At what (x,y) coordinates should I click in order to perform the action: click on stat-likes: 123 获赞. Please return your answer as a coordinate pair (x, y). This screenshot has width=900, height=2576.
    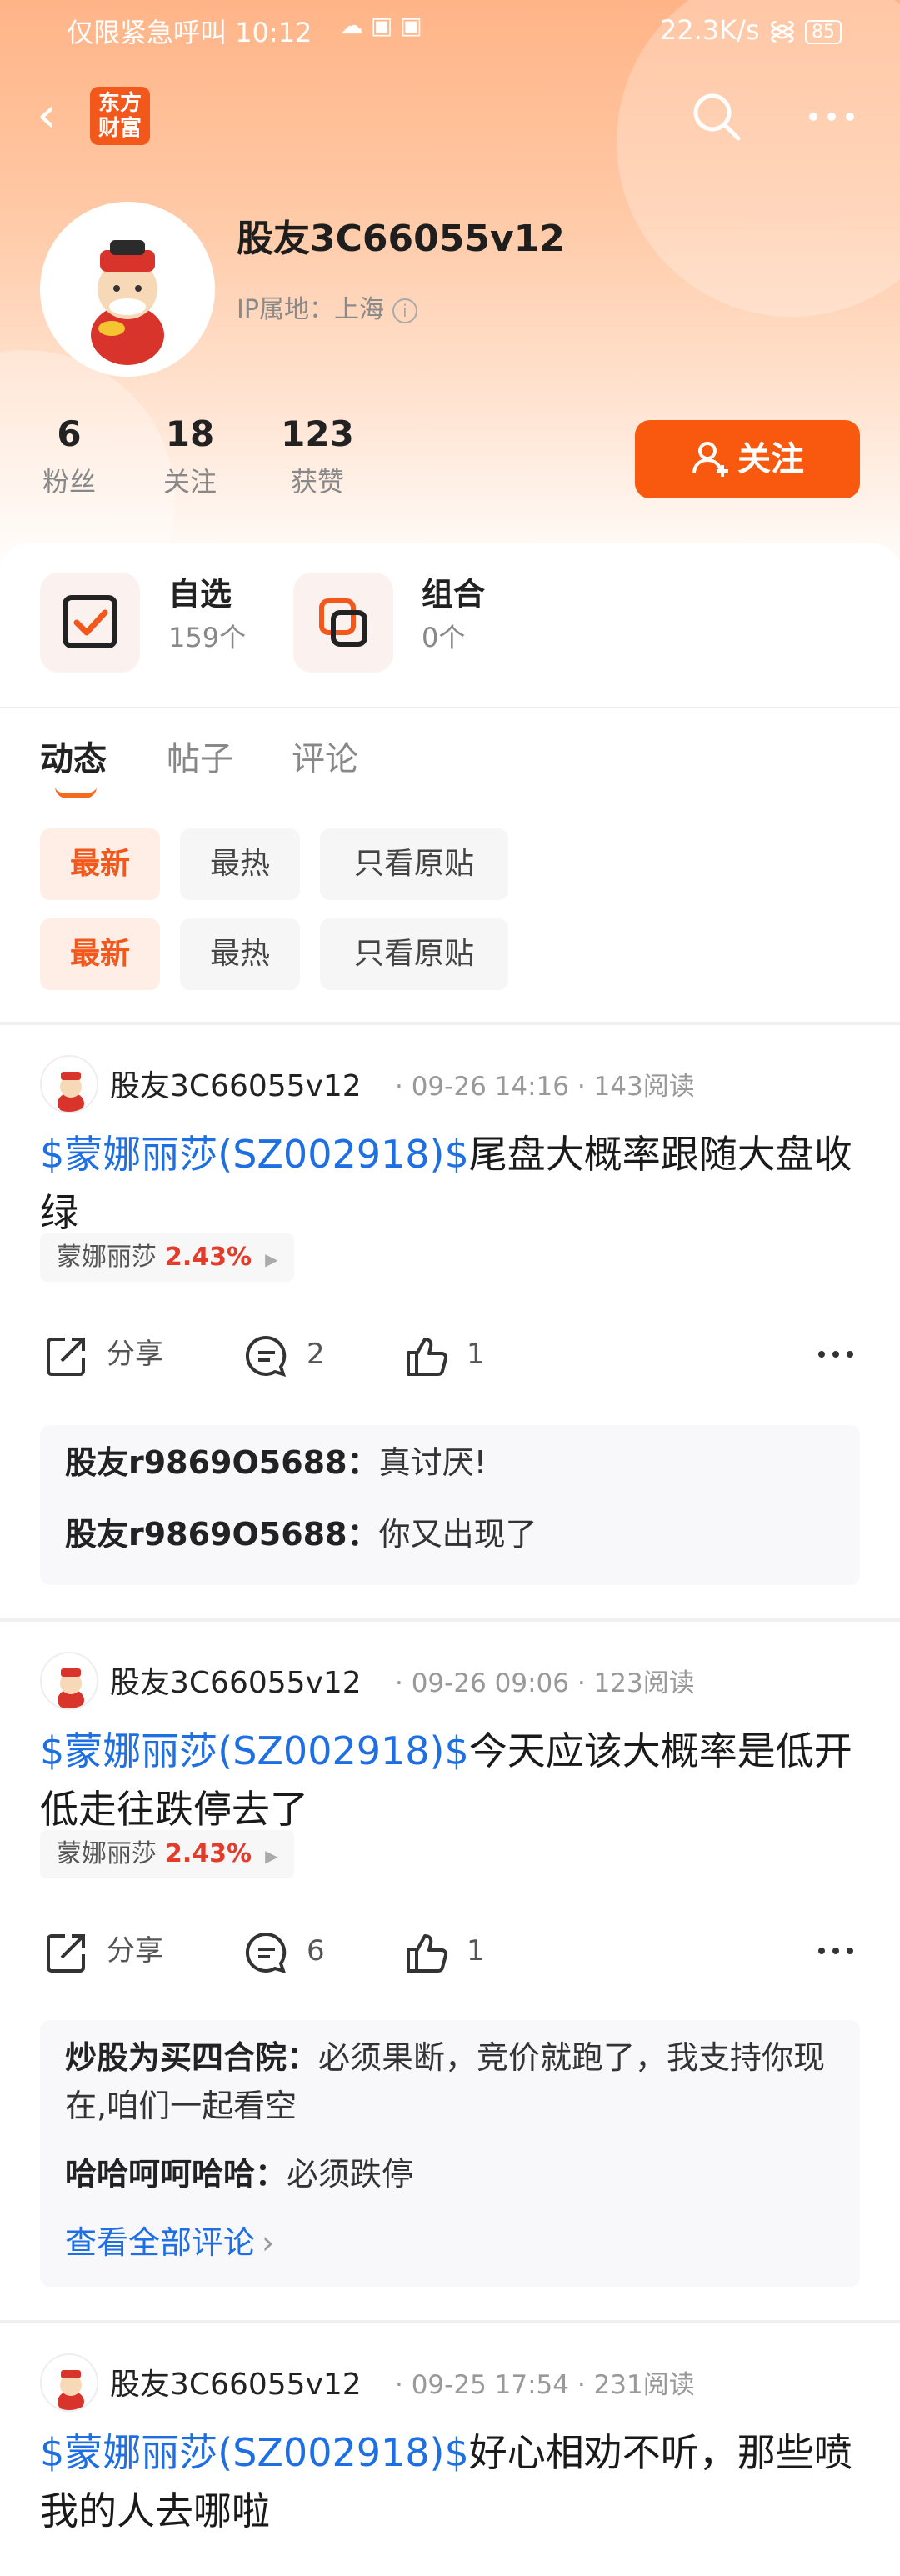
    Looking at the image, I should click on (317, 455).